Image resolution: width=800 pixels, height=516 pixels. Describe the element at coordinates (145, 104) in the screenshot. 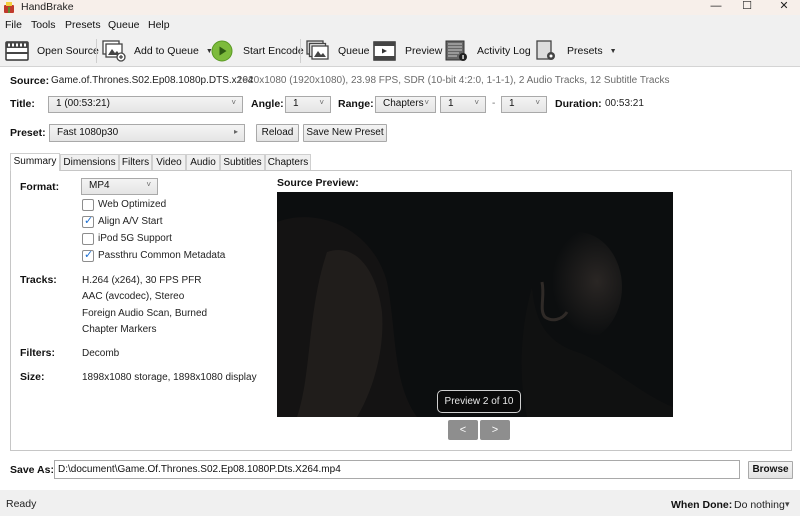

I see `title-select: 1 (00:53:21) ˅` at that location.